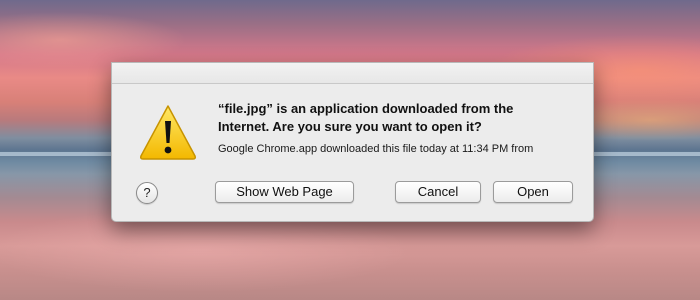  What do you see at coordinates (168, 132) in the screenshot?
I see `warning-icon` at bounding box center [168, 132].